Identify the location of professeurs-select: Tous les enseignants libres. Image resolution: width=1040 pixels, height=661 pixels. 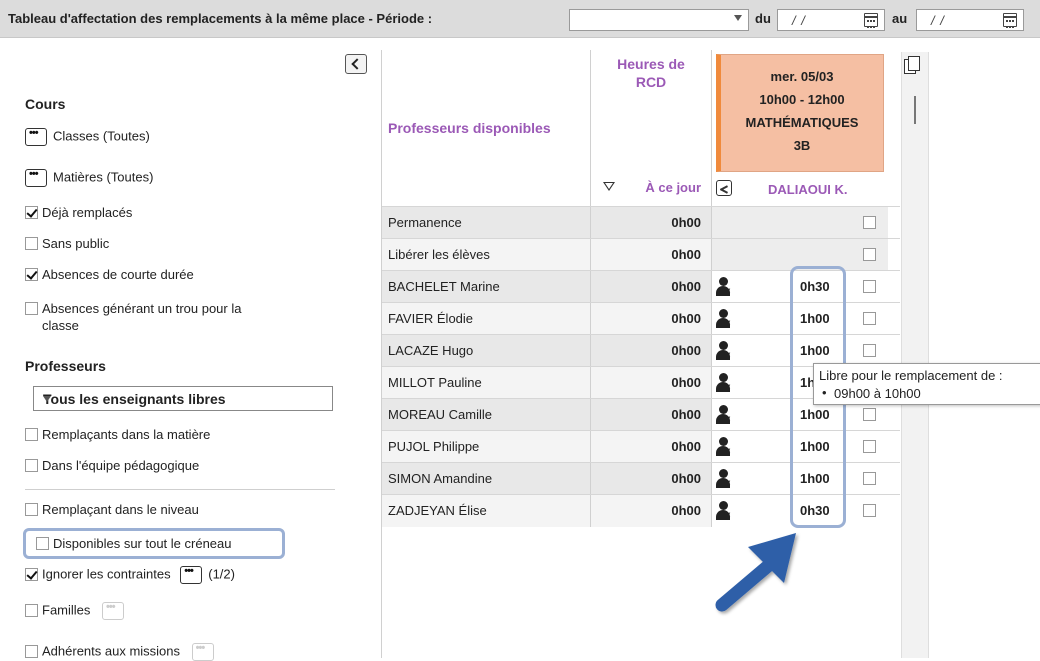
(183, 398).